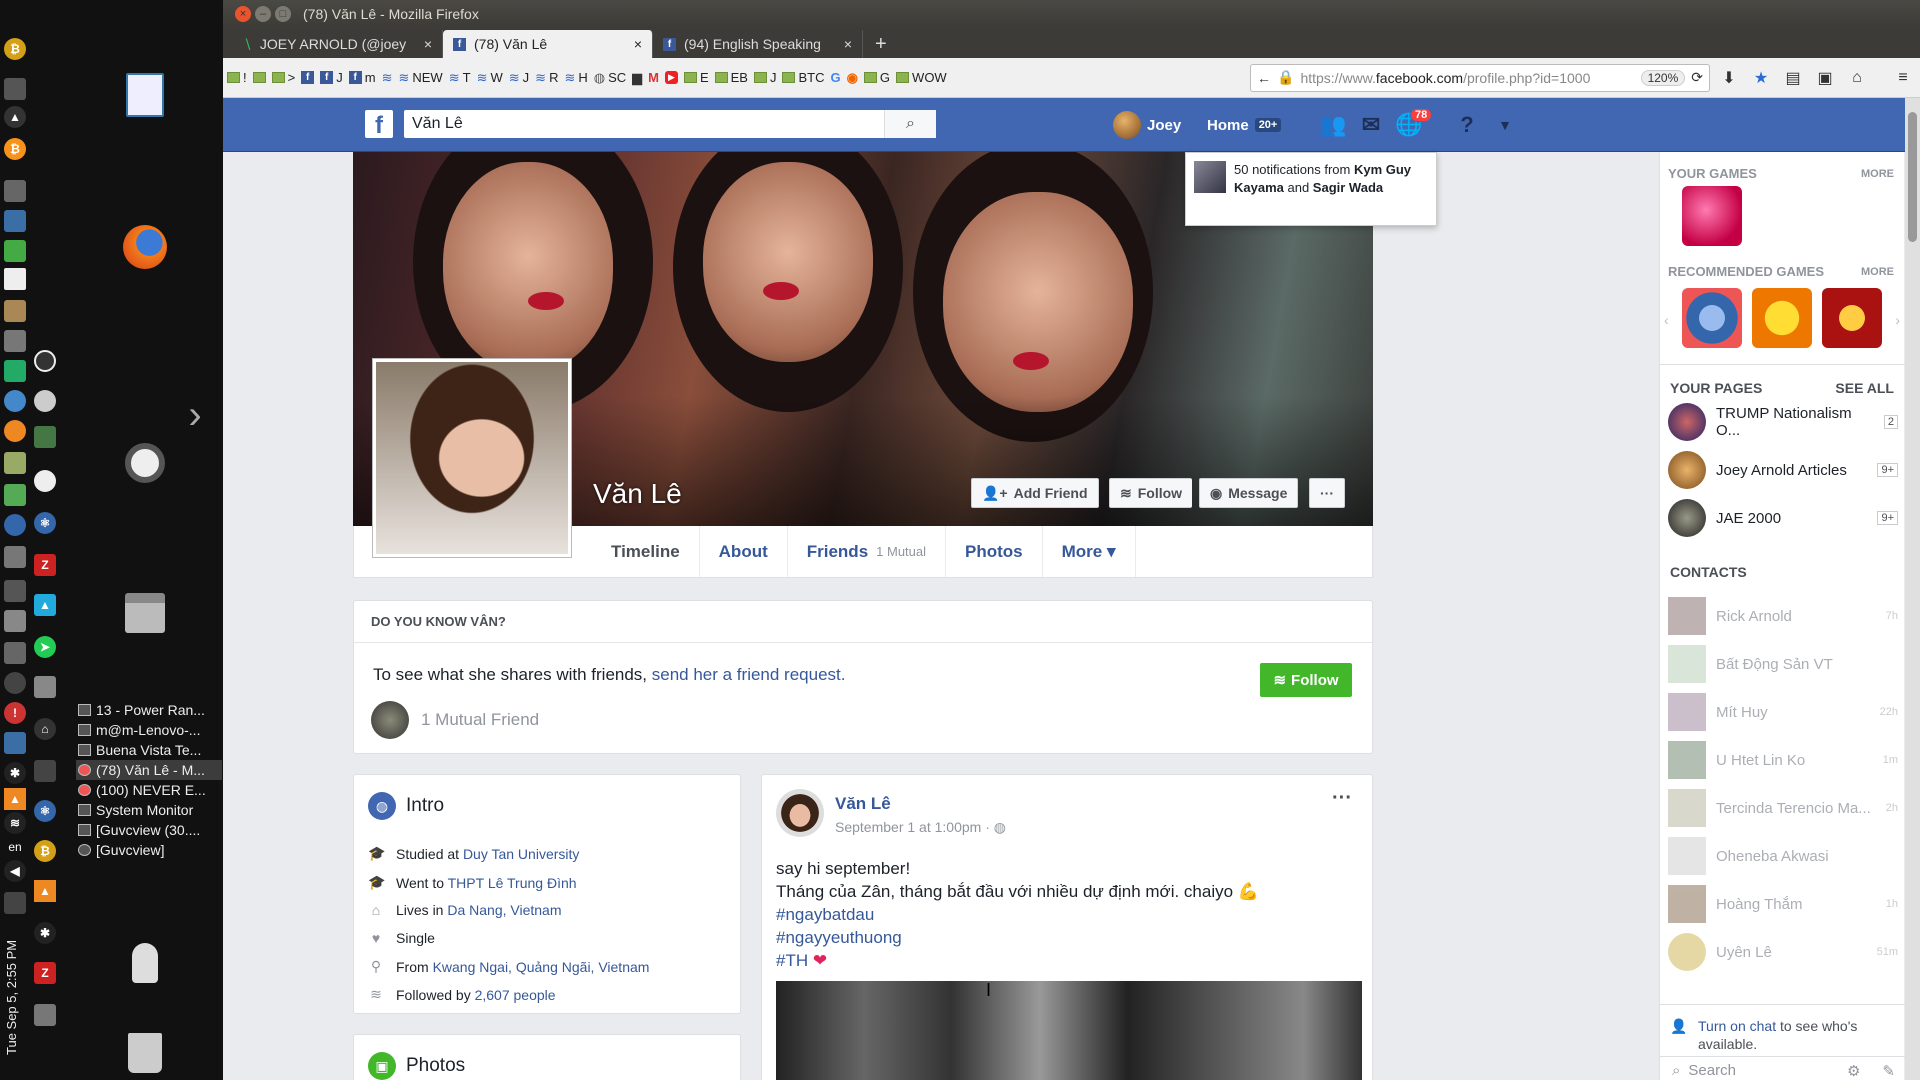 This screenshot has height=1080, width=1920. Describe the element at coordinates (1035, 493) in the screenshot. I see `add-friend-button: 👤+ Add Friend` at that location.